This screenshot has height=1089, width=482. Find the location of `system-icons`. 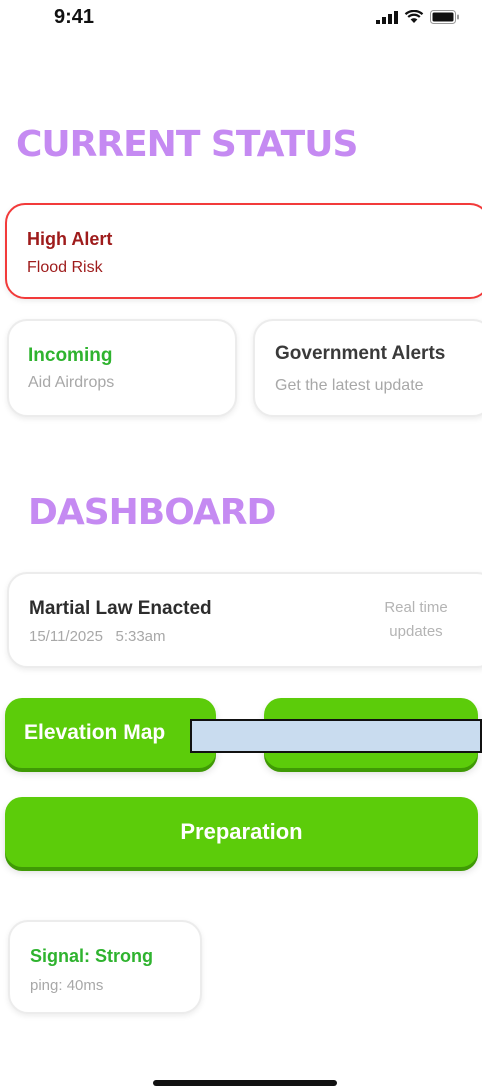

system-icons is located at coordinates (418, 17).